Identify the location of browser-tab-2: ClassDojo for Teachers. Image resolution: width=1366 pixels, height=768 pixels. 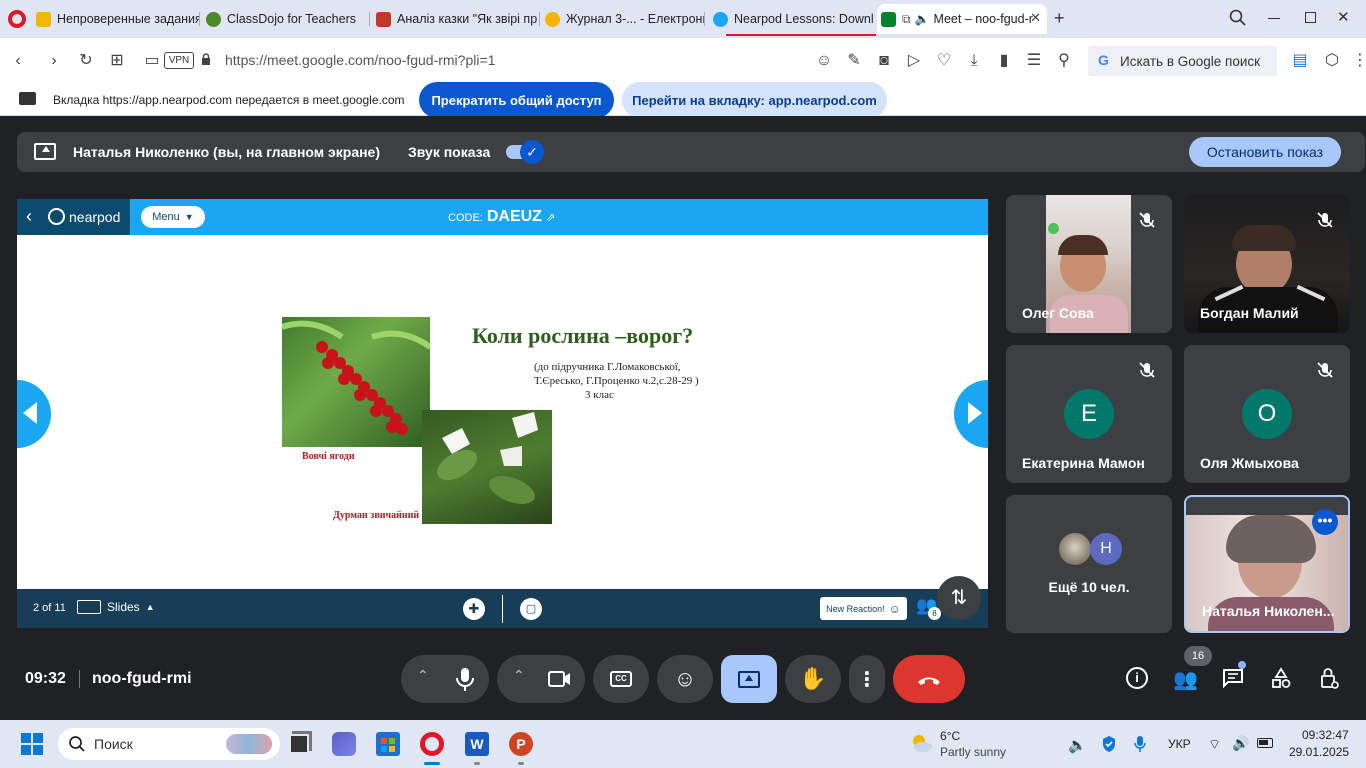
(288, 19).